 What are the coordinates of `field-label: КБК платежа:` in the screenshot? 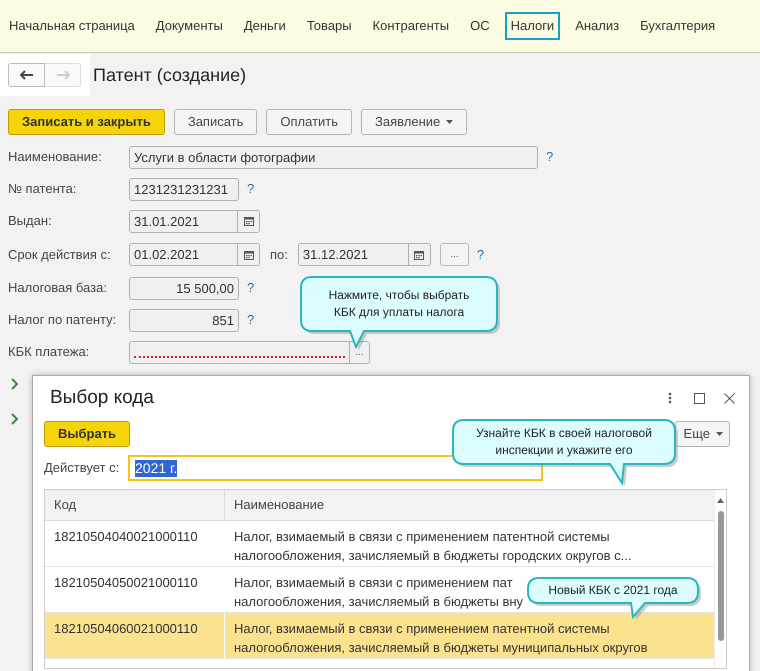 It's located at (49, 352).